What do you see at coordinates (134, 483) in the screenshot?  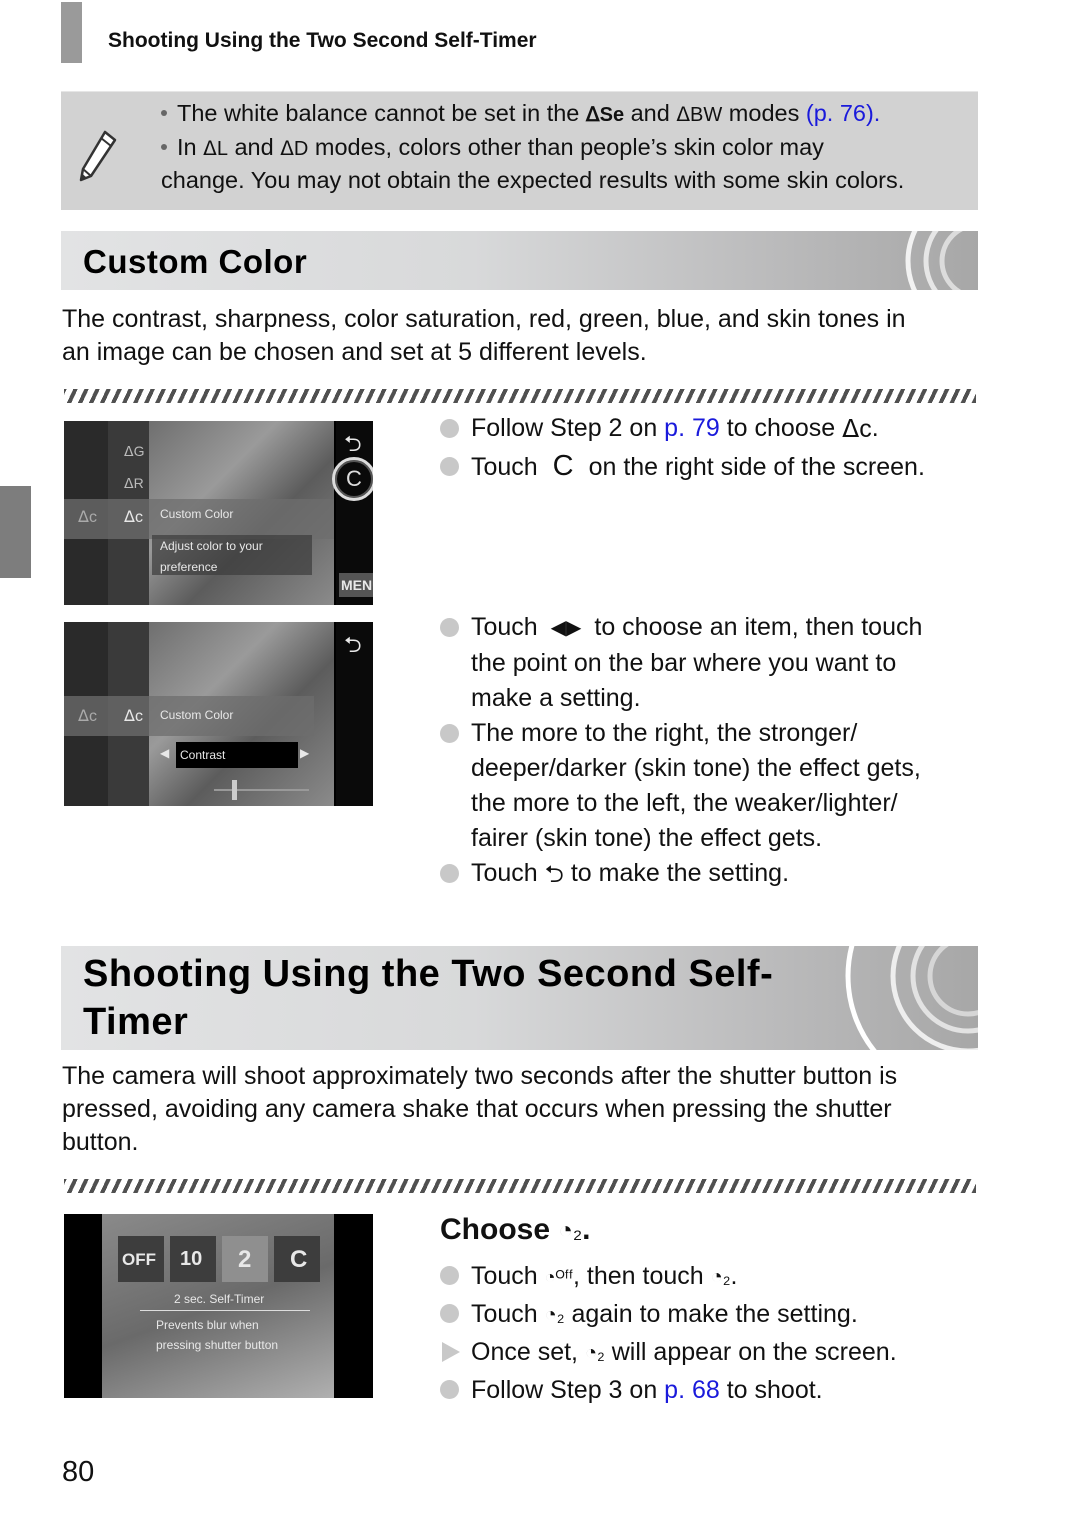 I see `mode-icon: ᐃR` at bounding box center [134, 483].